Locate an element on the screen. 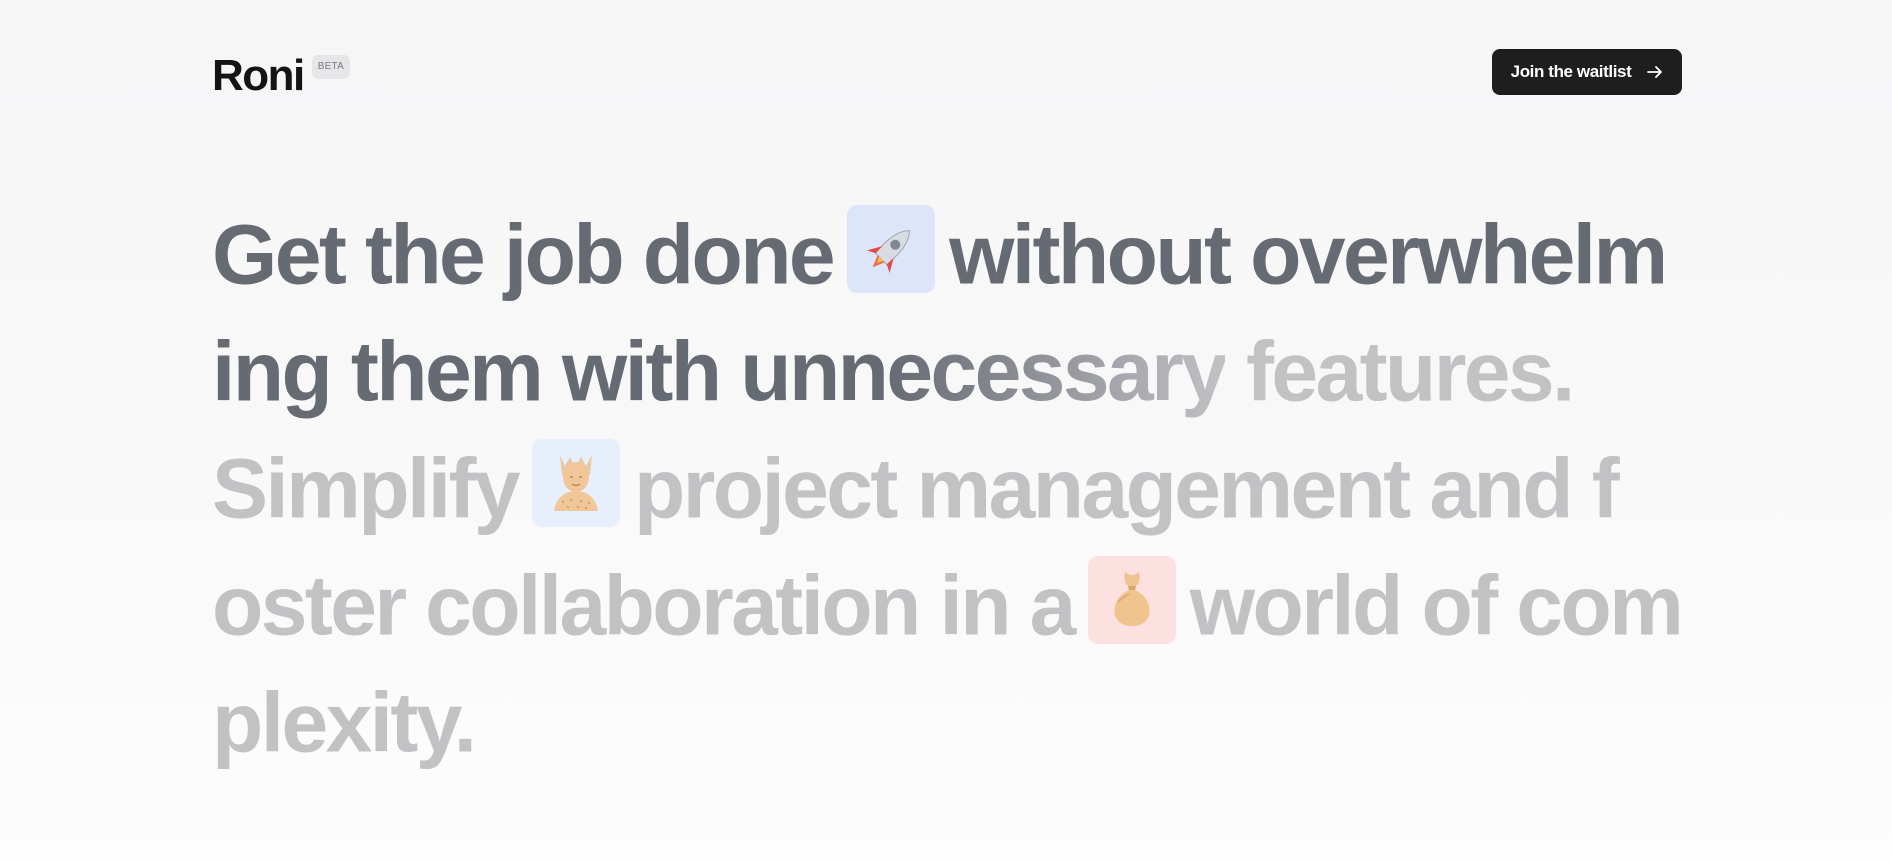 The height and width of the screenshot is (862, 1892). headline-line-3: Simplify project management and f is located at coordinates (962, 482).